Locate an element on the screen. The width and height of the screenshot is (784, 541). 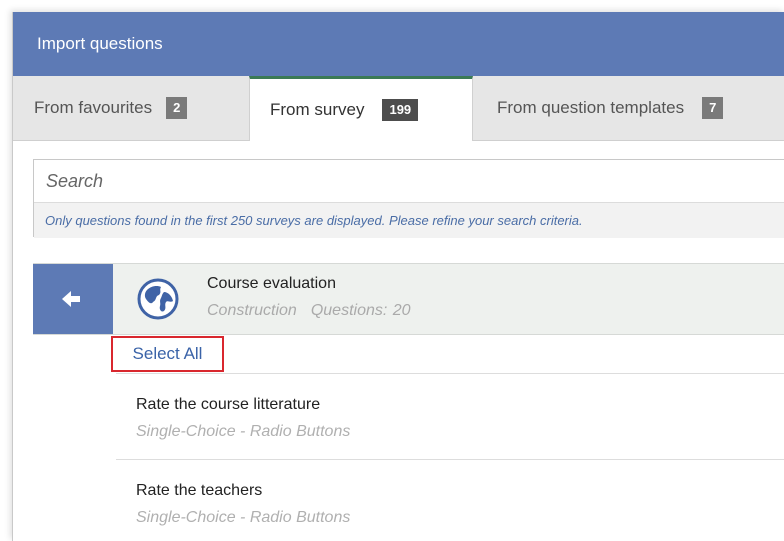
dialog-title-bar: Import questions is located at coordinates (398, 44).